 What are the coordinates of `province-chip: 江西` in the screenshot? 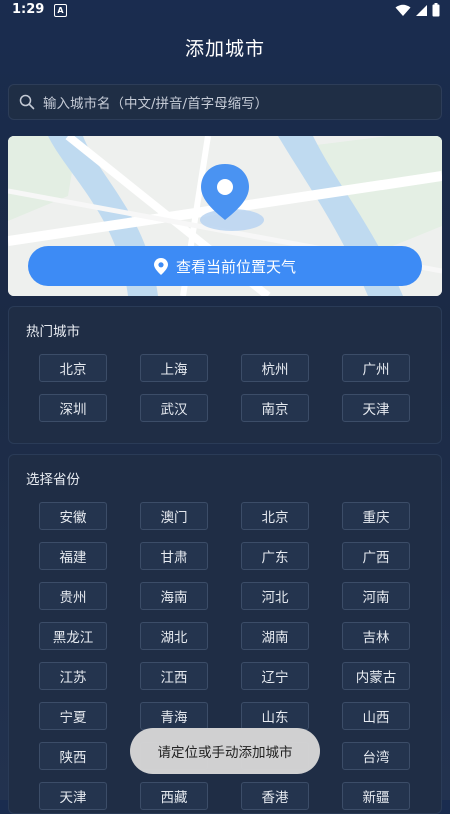 It's located at (174, 676).